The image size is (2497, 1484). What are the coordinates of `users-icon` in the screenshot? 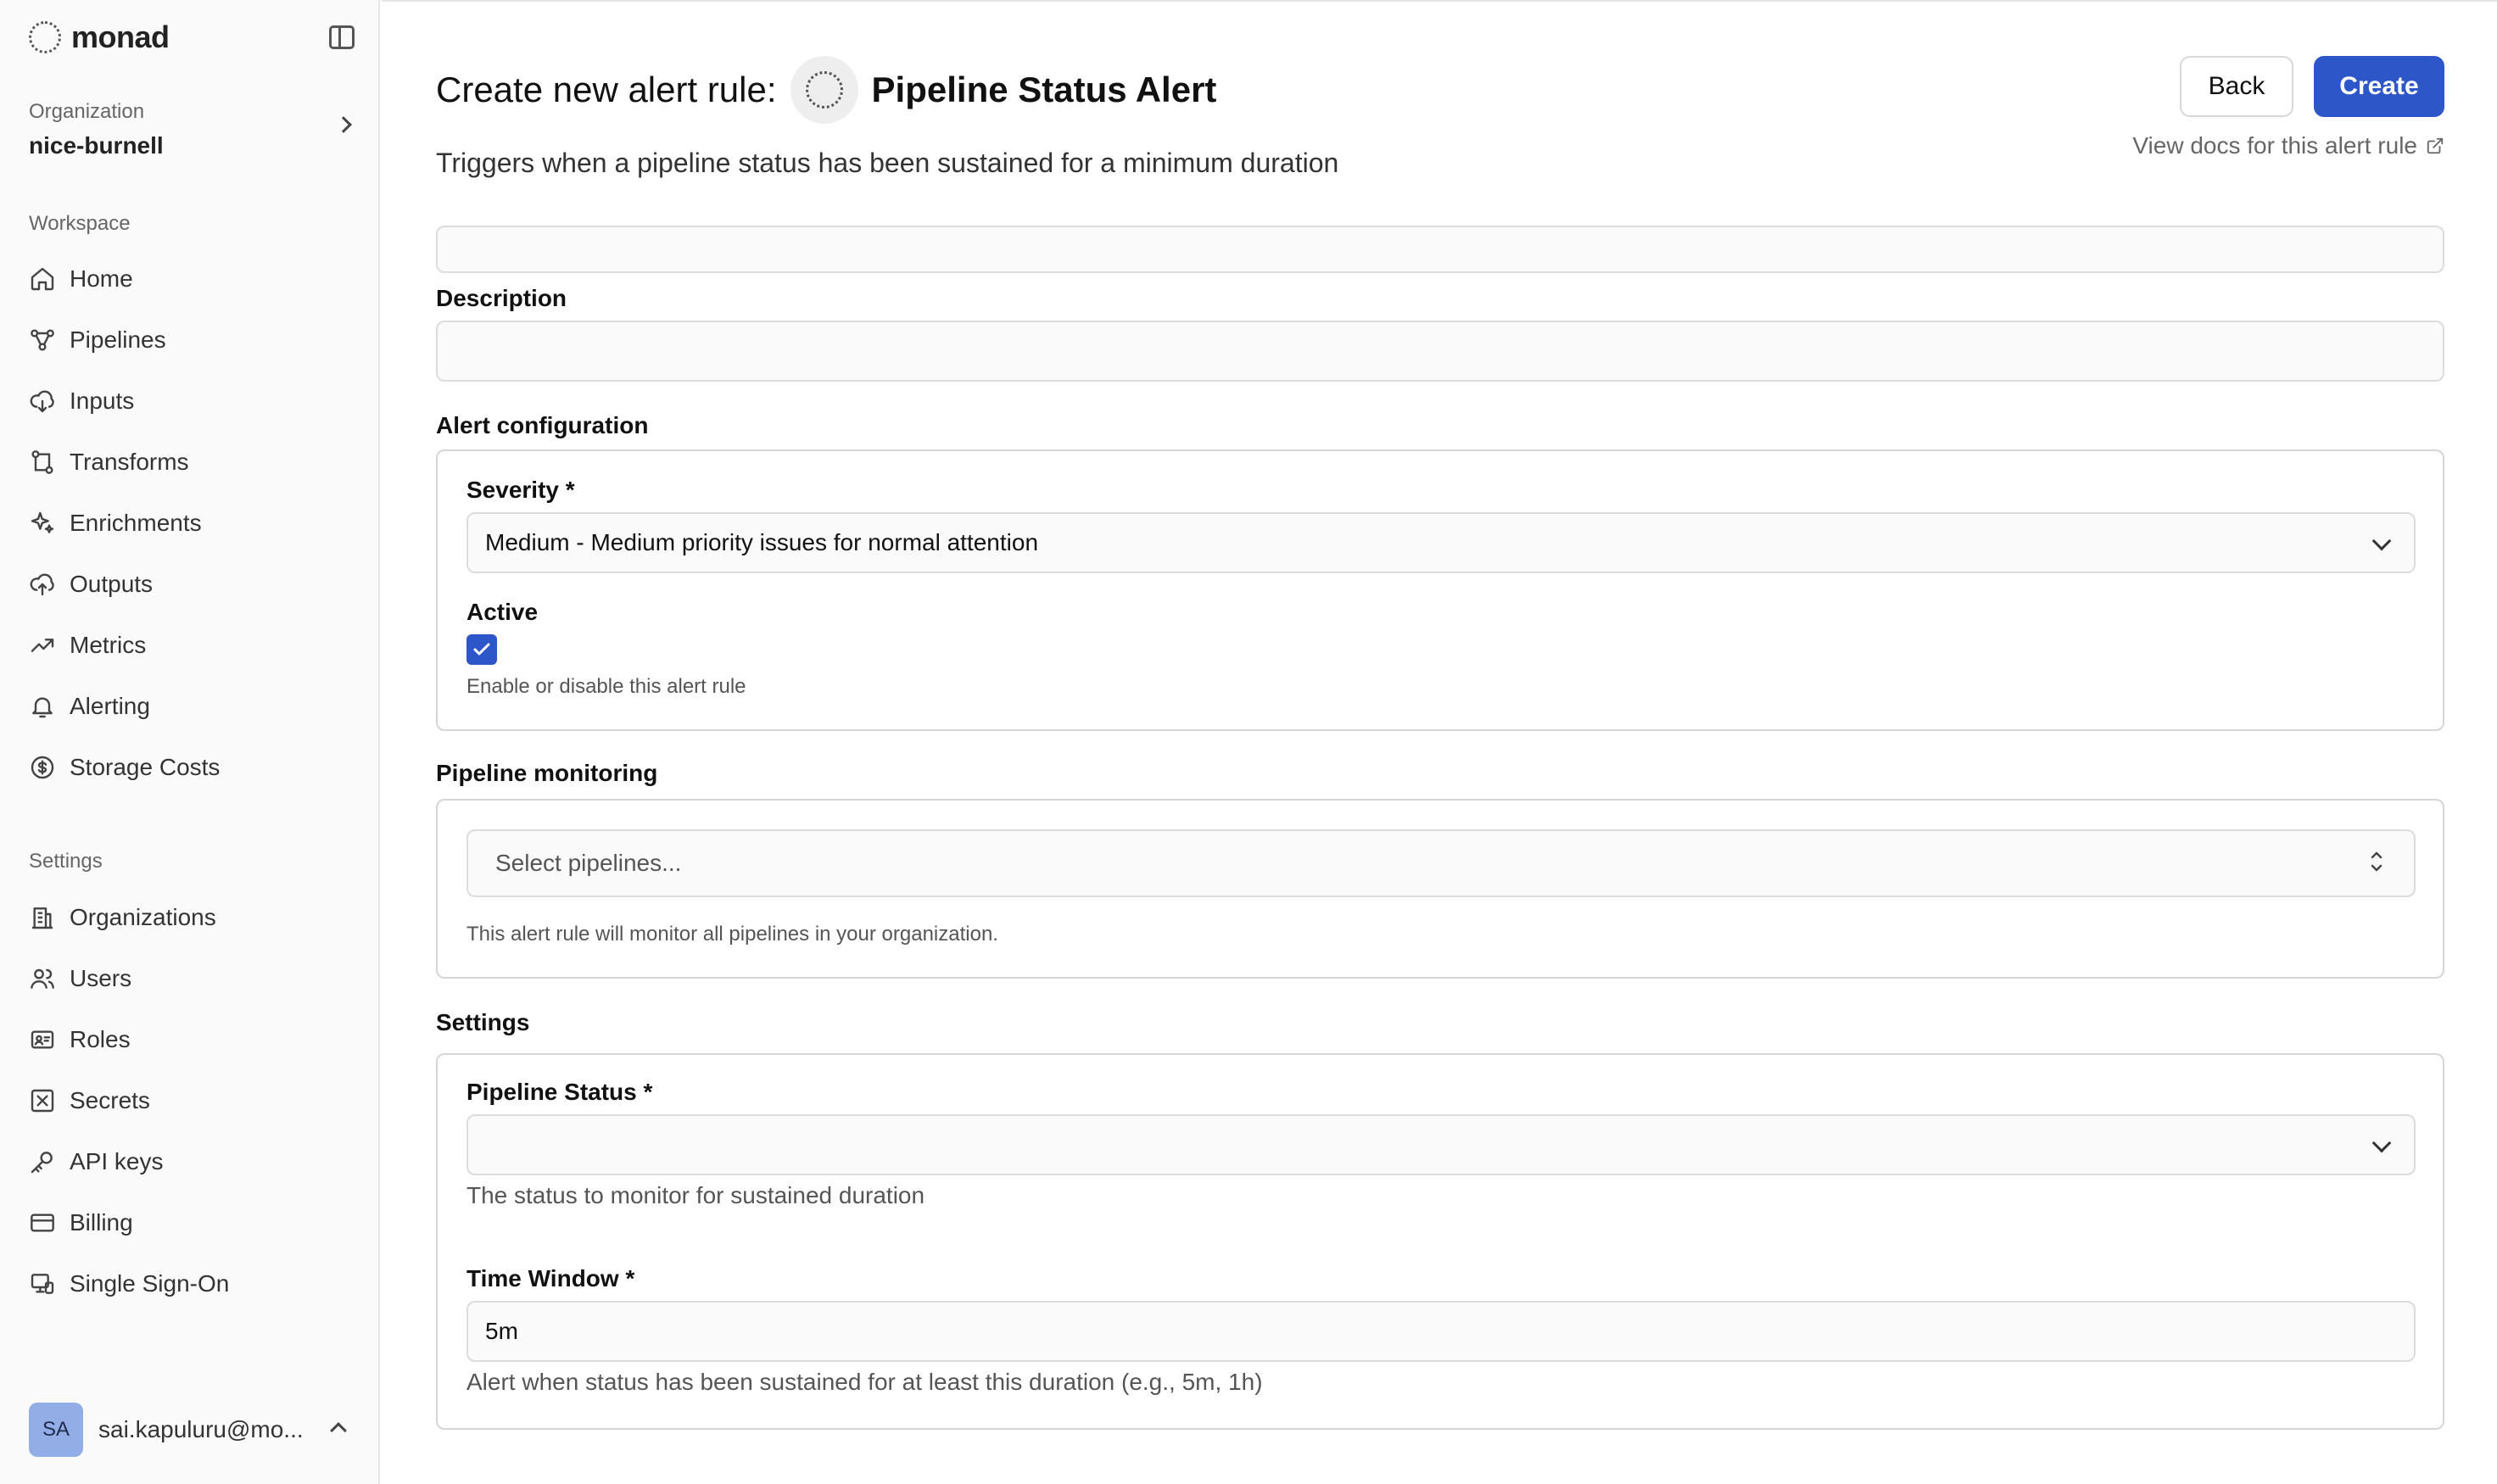 It's located at (42, 978).